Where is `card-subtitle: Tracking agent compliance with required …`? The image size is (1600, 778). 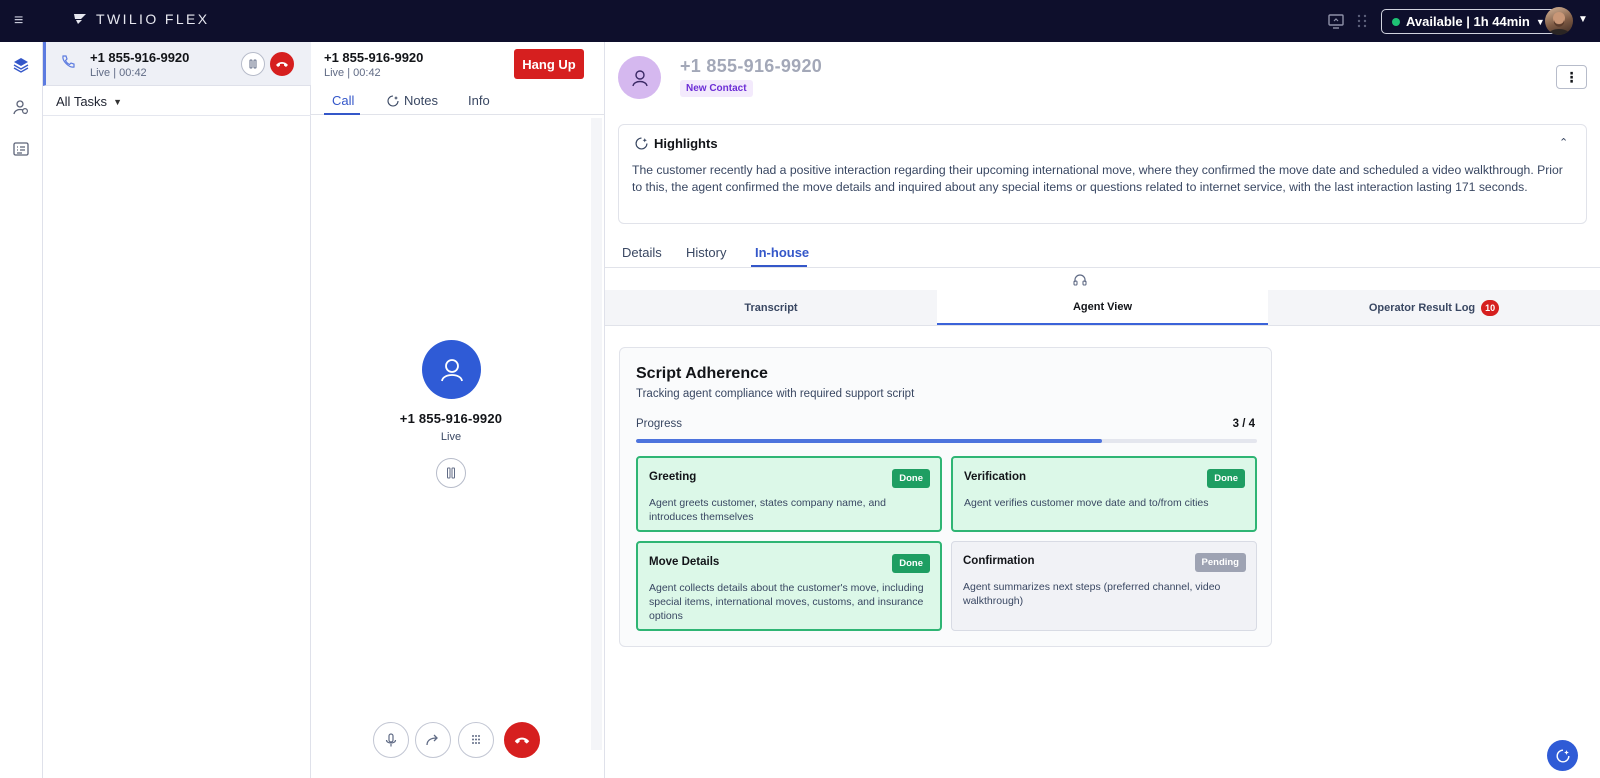
card-subtitle: Tracking agent compliance with required … is located at coordinates (775, 394).